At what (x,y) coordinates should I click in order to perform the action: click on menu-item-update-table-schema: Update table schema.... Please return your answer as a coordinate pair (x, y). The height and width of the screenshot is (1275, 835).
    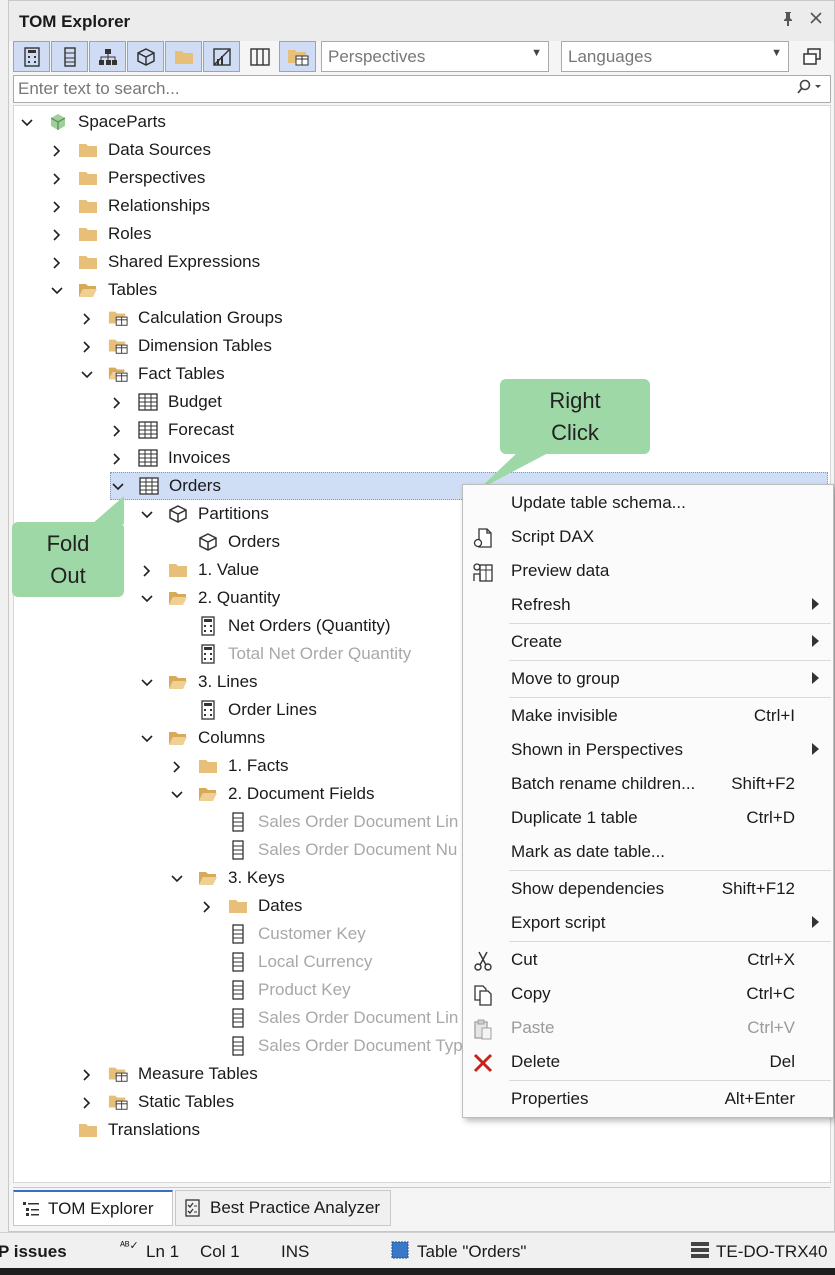
    Looking at the image, I should click on (648, 503).